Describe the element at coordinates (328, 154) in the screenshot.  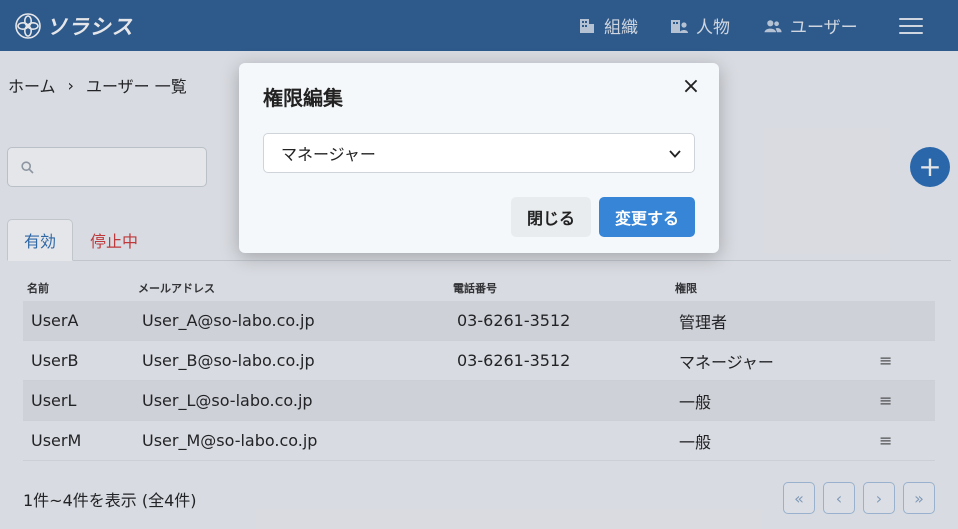
I see `role-select-value: マネージャー` at that location.